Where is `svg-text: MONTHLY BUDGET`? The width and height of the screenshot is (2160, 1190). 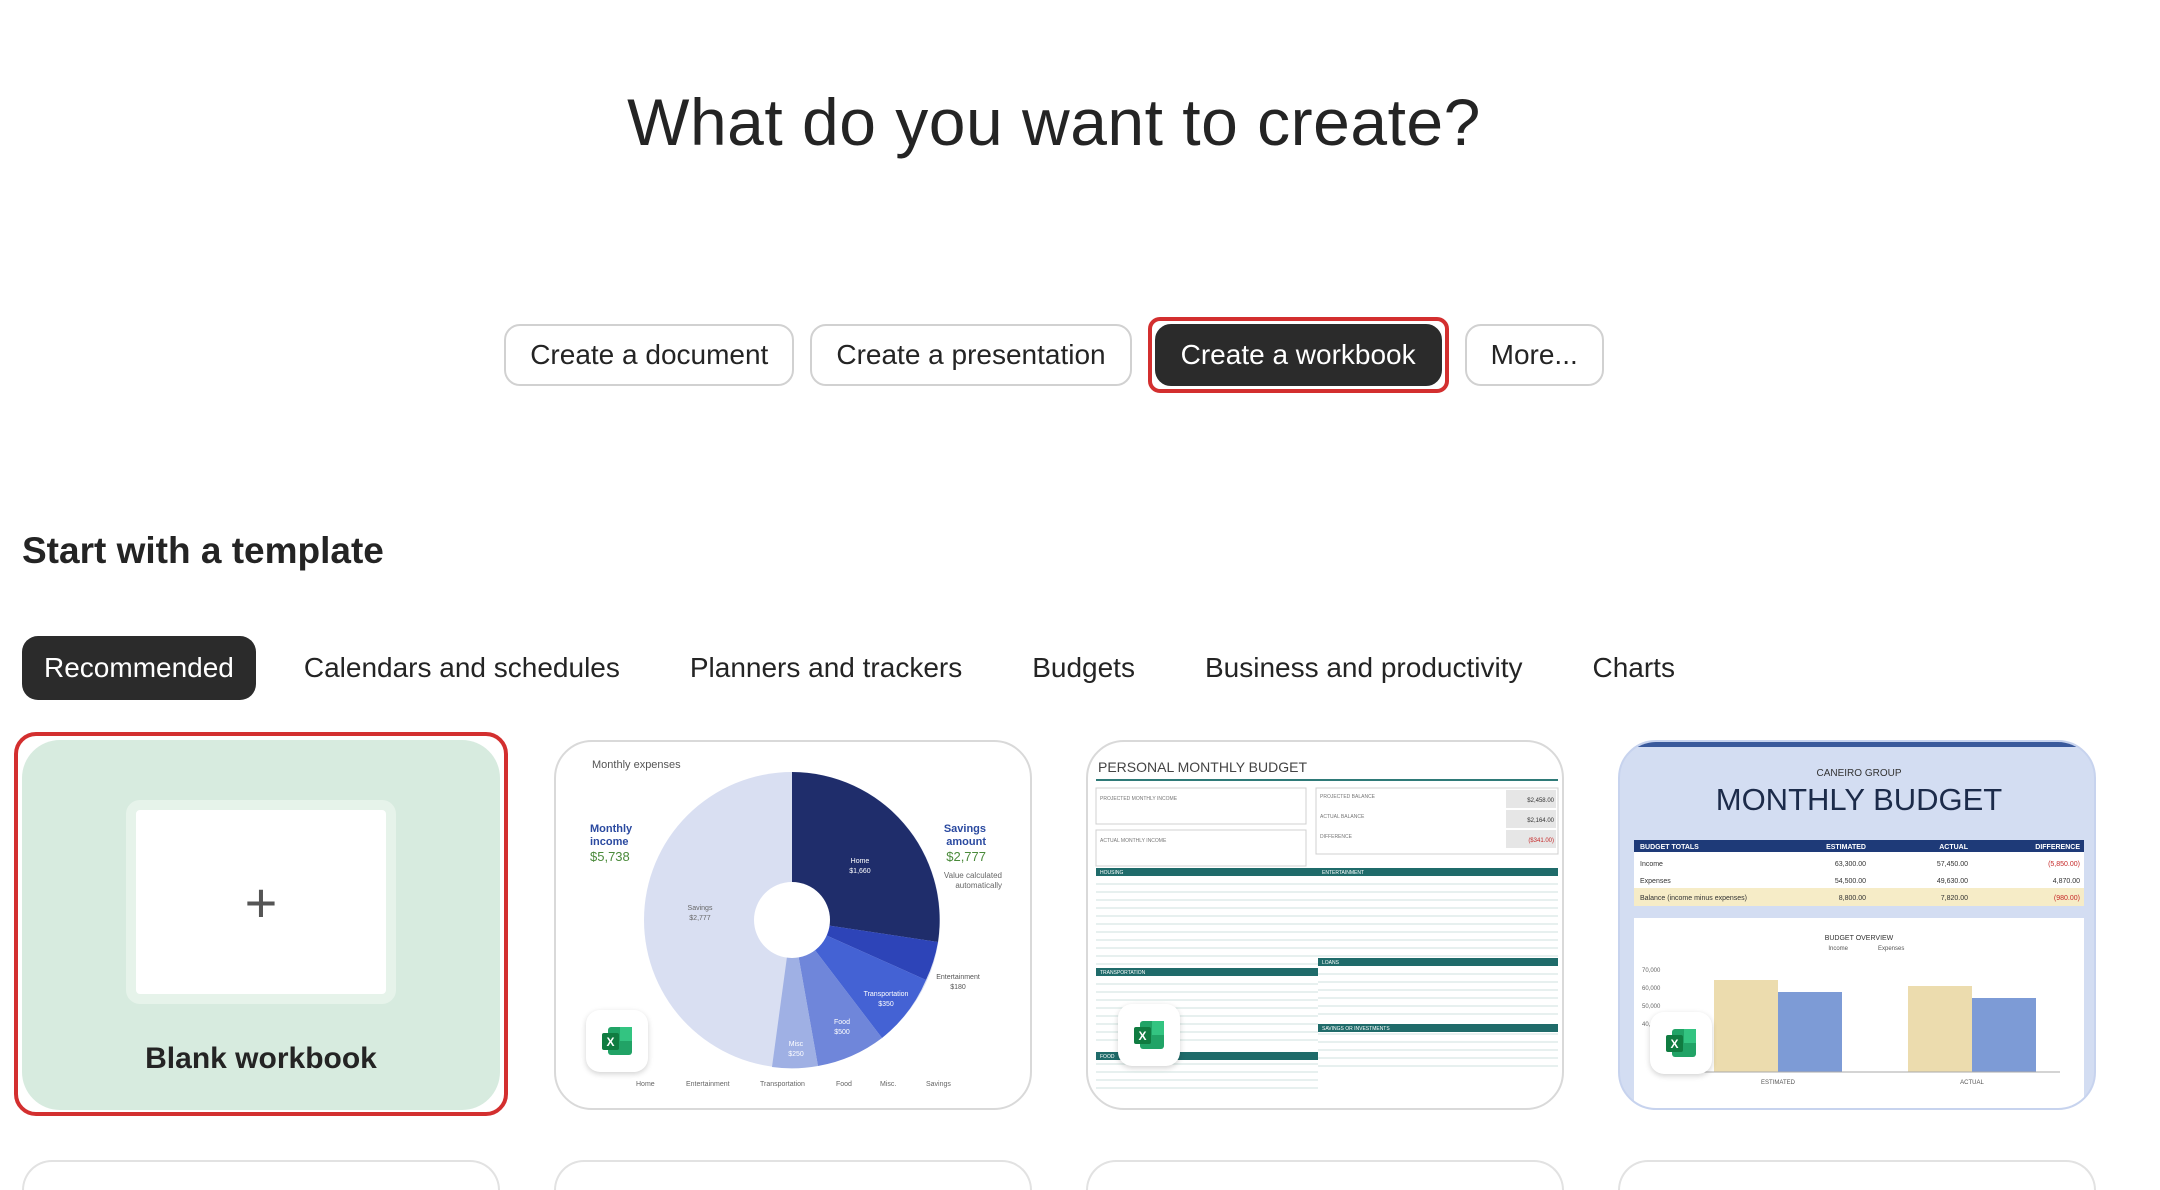 svg-text: MONTHLY BUDGET is located at coordinates (1859, 799).